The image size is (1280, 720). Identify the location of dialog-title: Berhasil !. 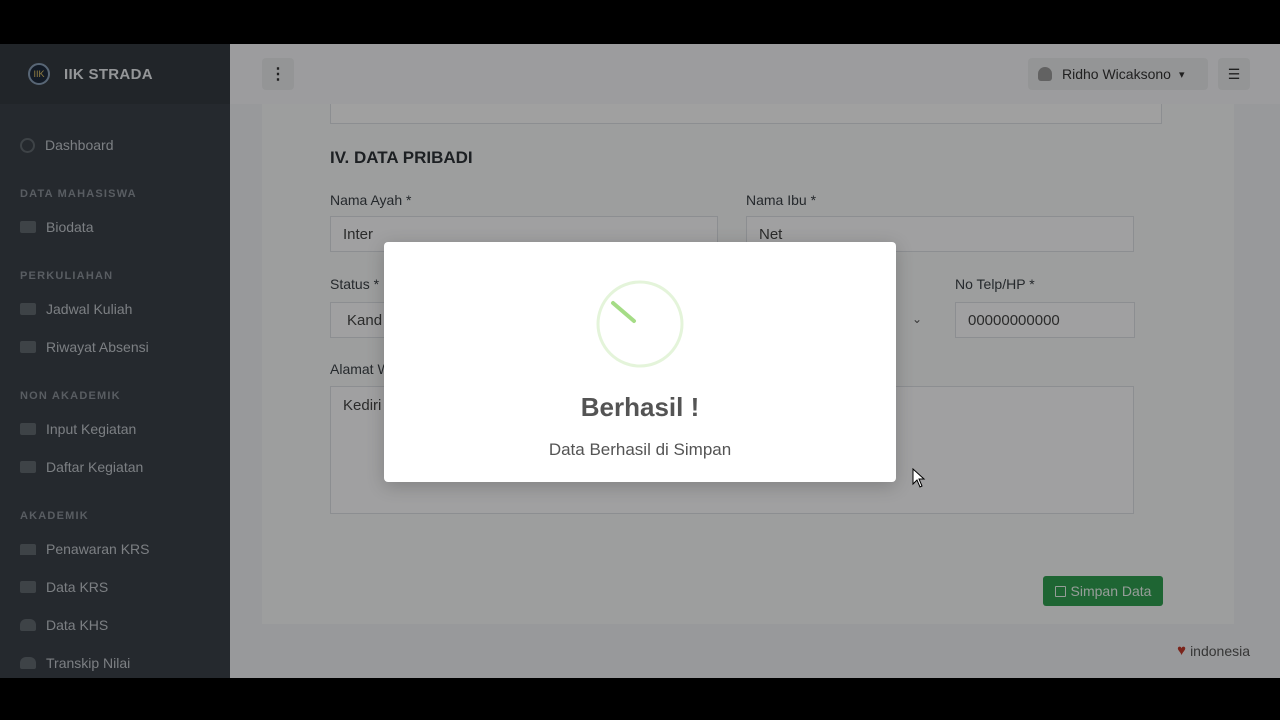
(640, 407).